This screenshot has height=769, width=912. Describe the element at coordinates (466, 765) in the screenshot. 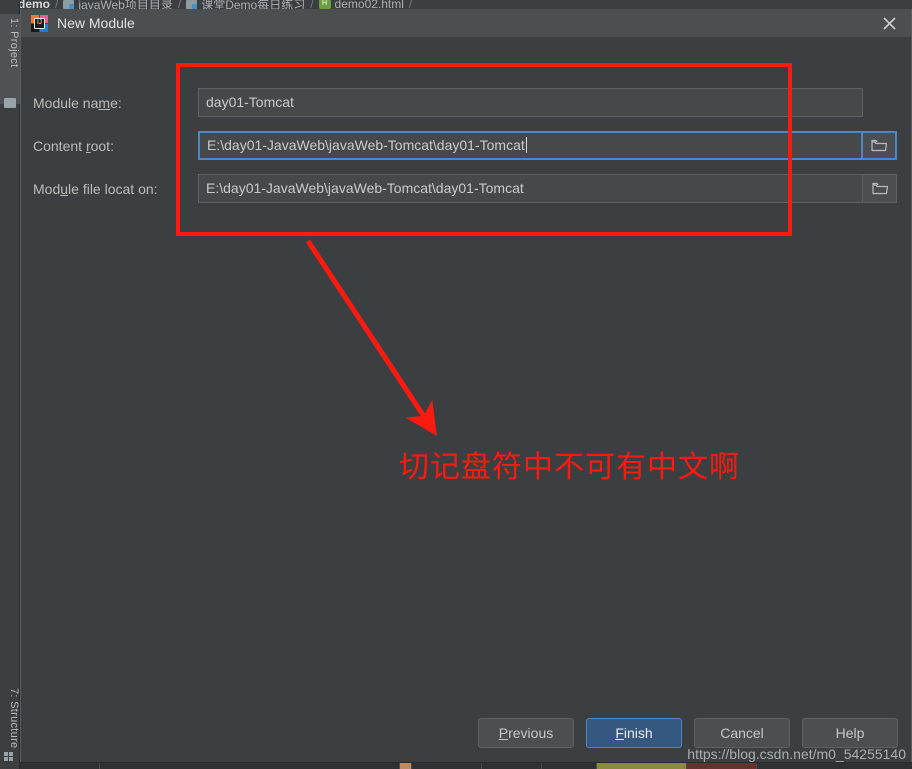

I see `ide-bottom-strip` at that location.